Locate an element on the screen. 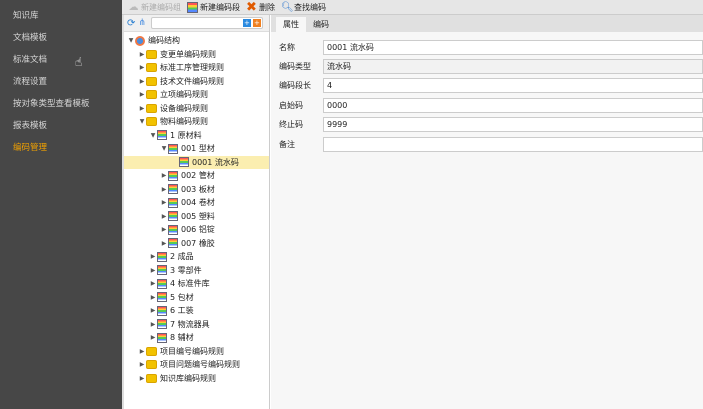 Image resolution: width=703 pixels, height=409 pixels. sidebar-item-code-management: 编码管理 is located at coordinates (30, 147).